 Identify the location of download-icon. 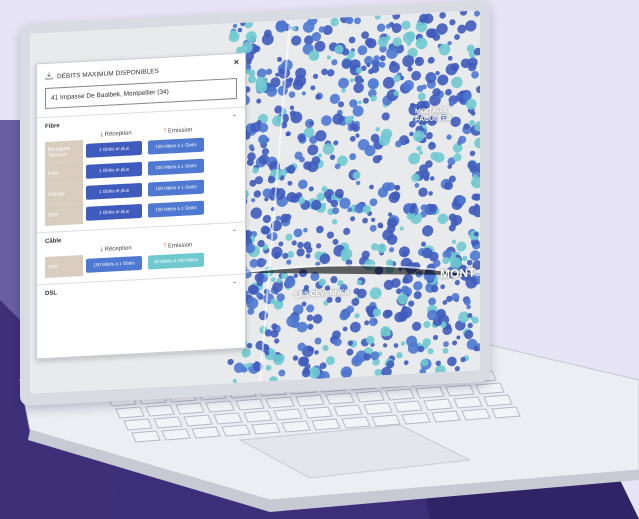
(49, 77).